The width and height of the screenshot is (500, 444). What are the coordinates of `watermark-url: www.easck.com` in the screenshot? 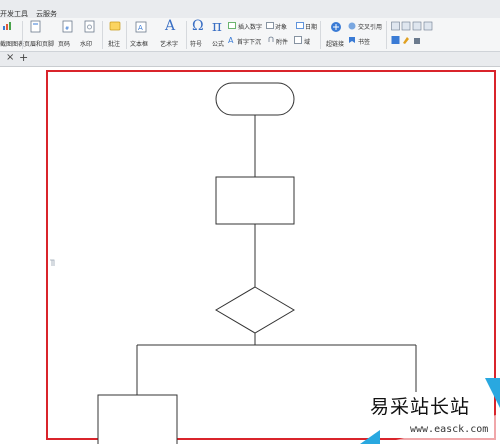 It's located at (449, 429).